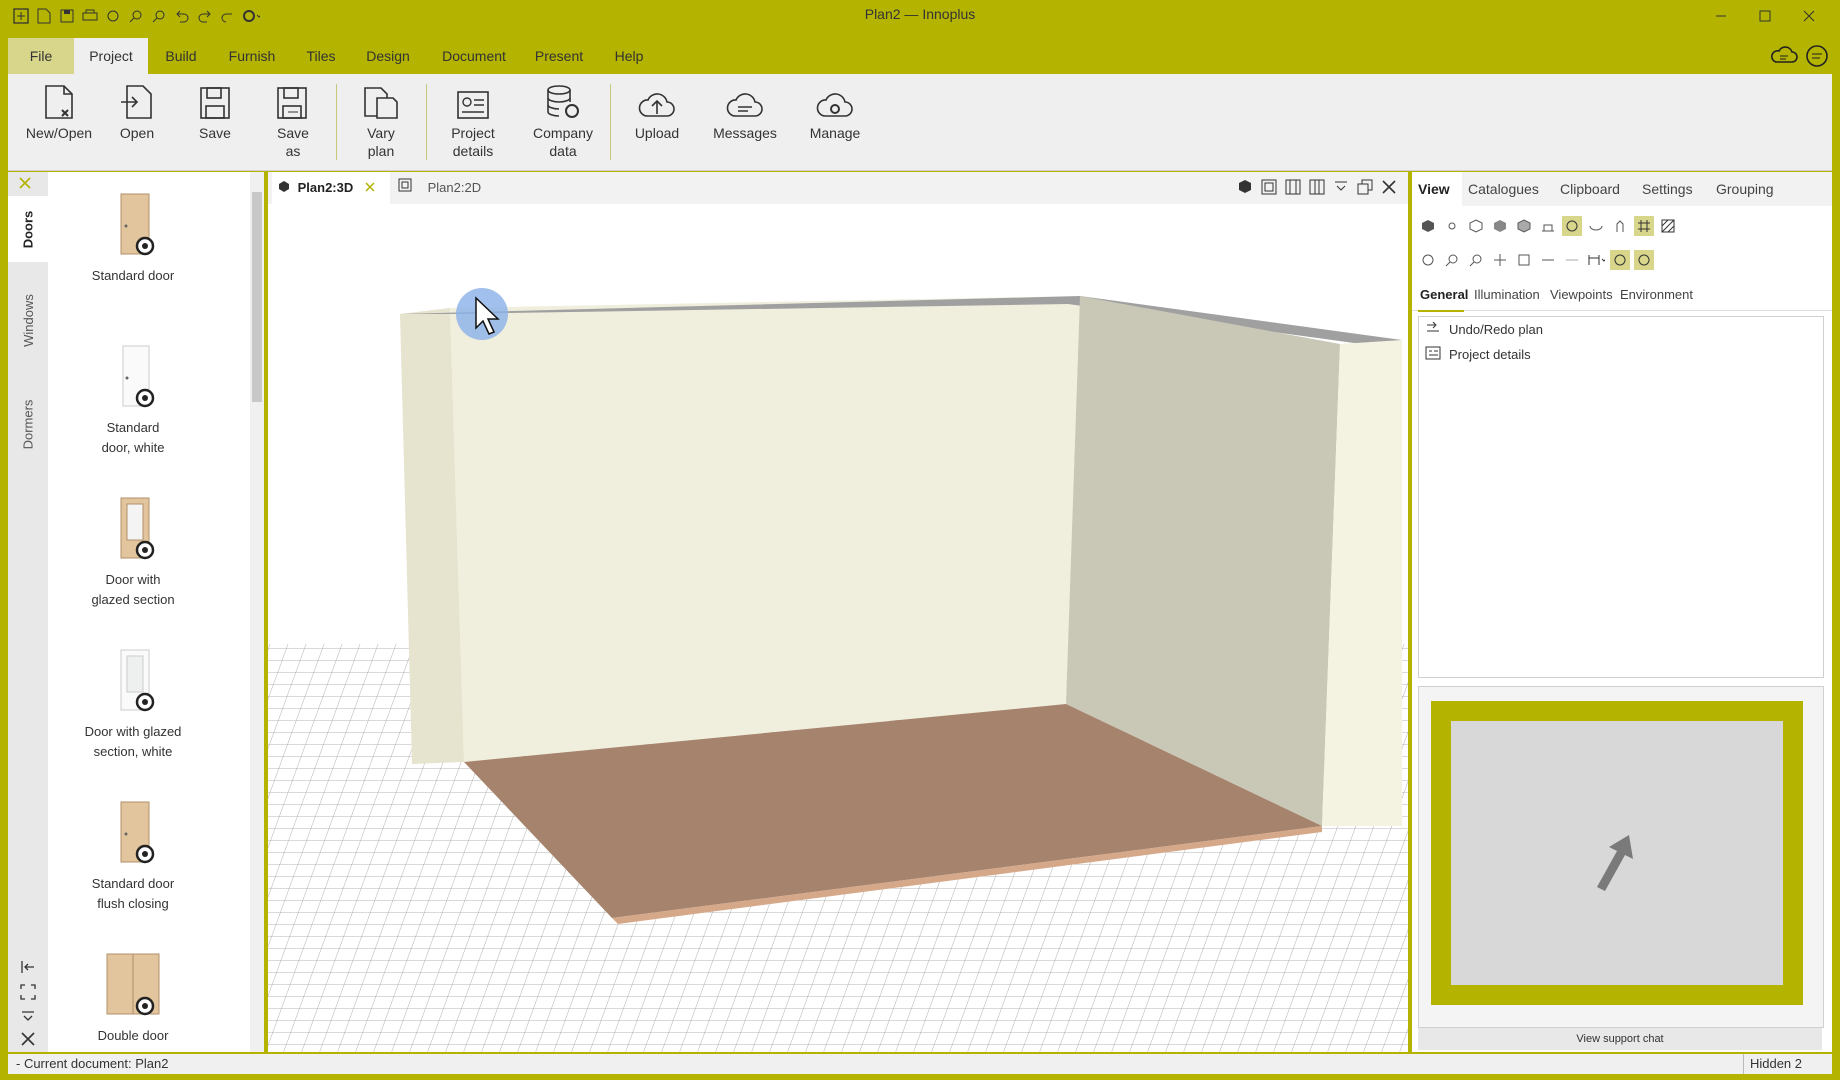  I want to click on close-tab-icon, so click(370, 187).